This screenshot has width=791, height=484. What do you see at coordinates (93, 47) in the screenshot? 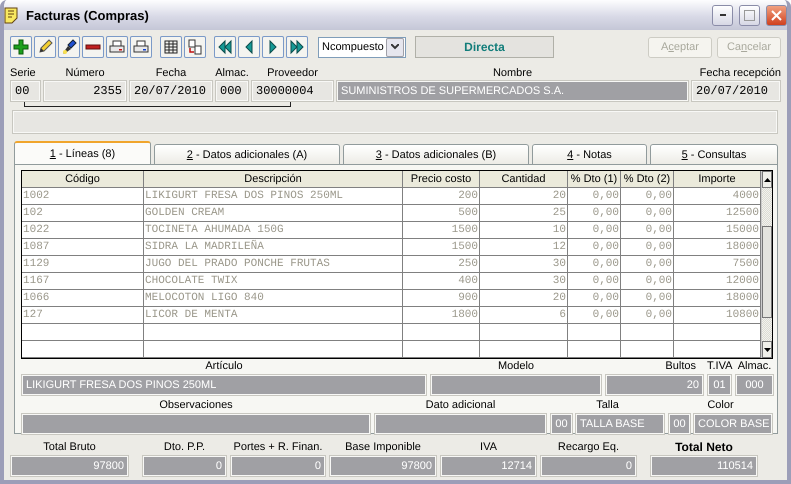
I see `minus-button` at bounding box center [93, 47].